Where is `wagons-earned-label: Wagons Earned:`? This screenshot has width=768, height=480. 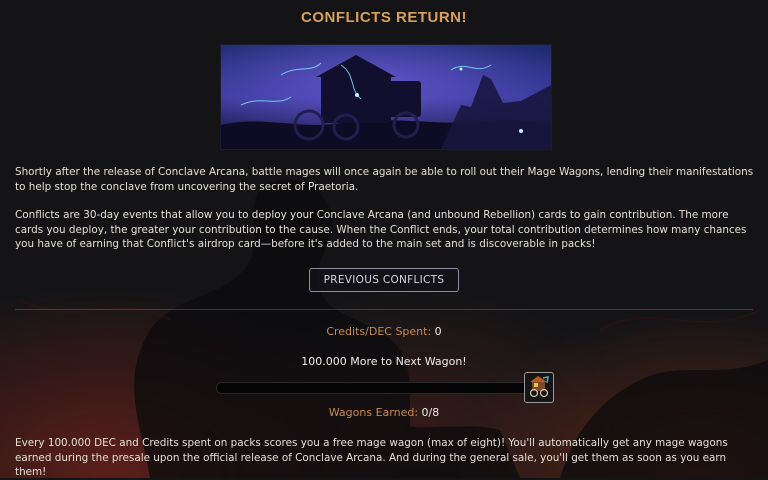 wagons-earned-label: Wagons Earned: is located at coordinates (373, 412).